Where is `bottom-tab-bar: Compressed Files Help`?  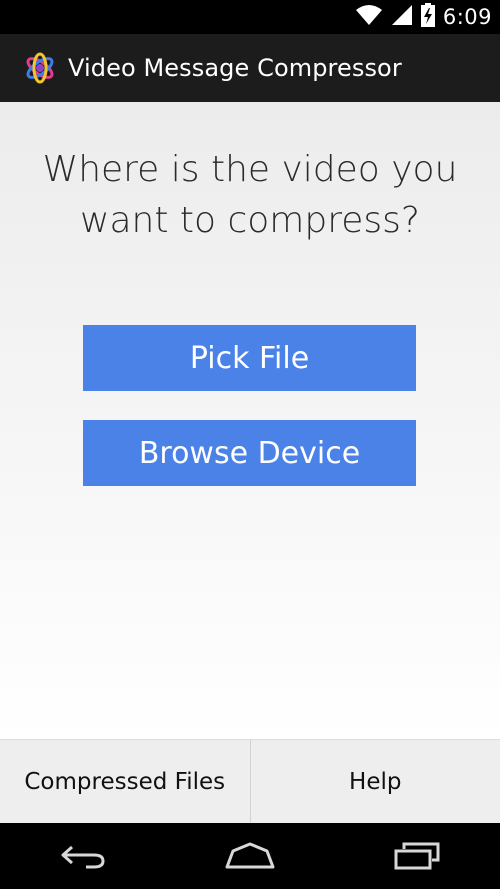
bottom-tab-bar: Compressed Files Help is located at coordinates (250, 781).